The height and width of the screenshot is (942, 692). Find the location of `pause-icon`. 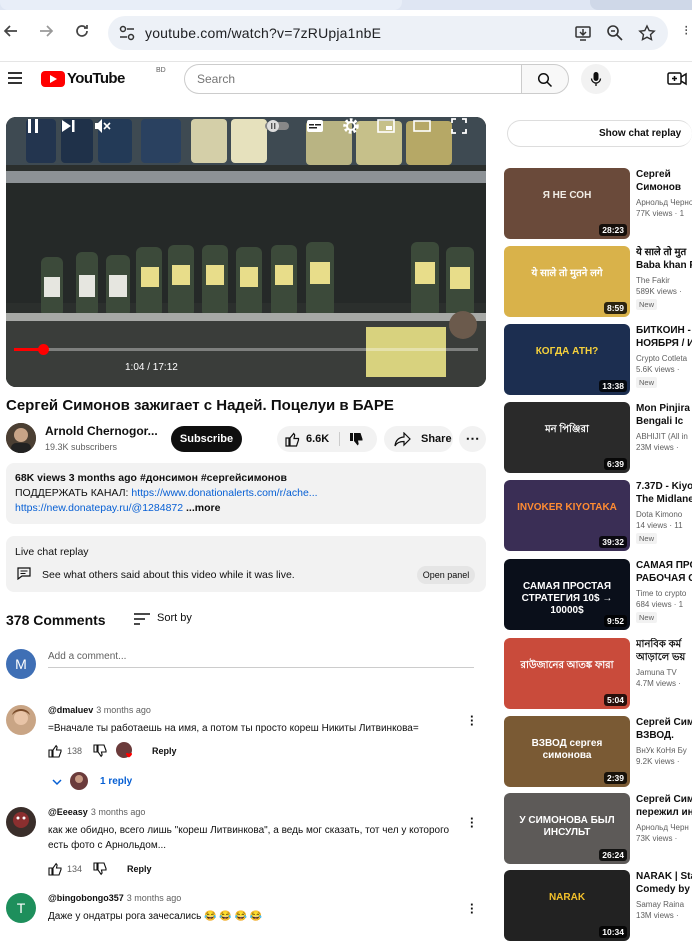

pause-icon is located at coordinates (33, 126).